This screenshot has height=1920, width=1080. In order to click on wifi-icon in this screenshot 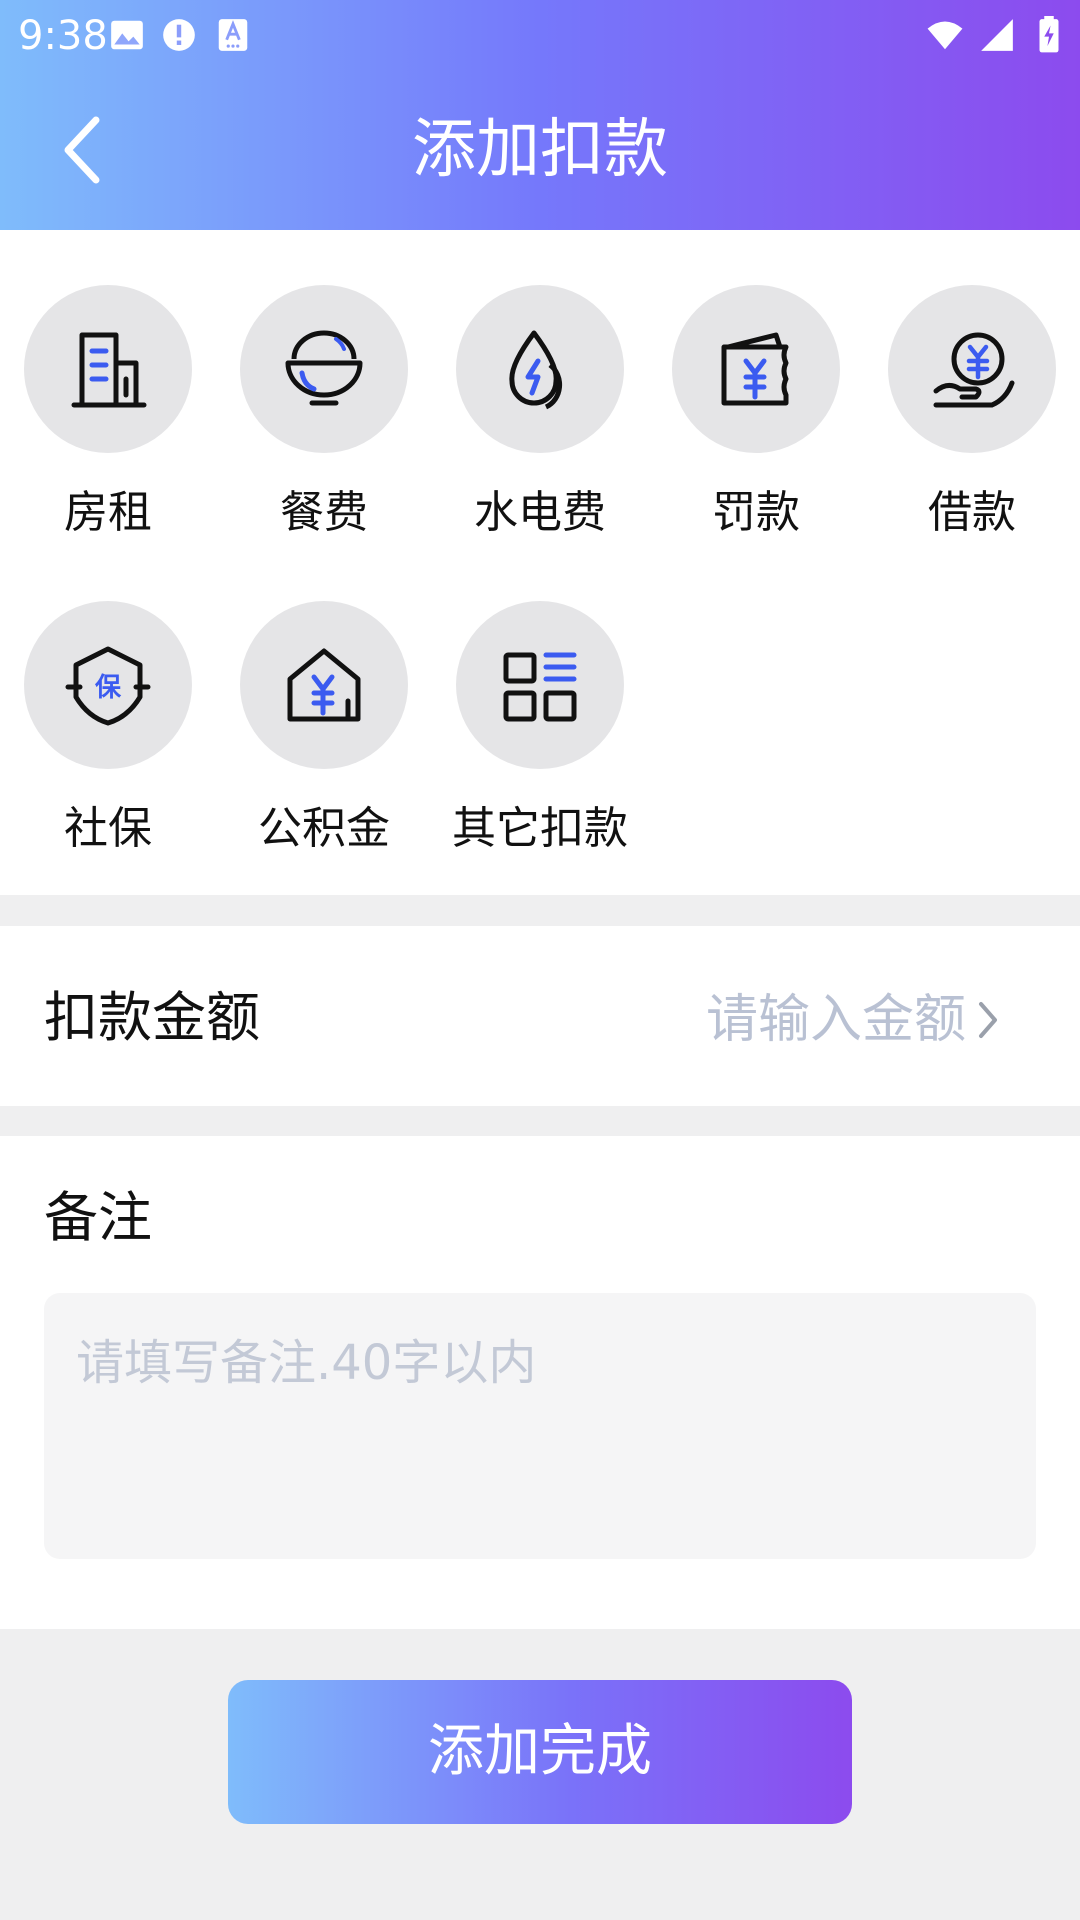, I will do `click(945, 35)`.